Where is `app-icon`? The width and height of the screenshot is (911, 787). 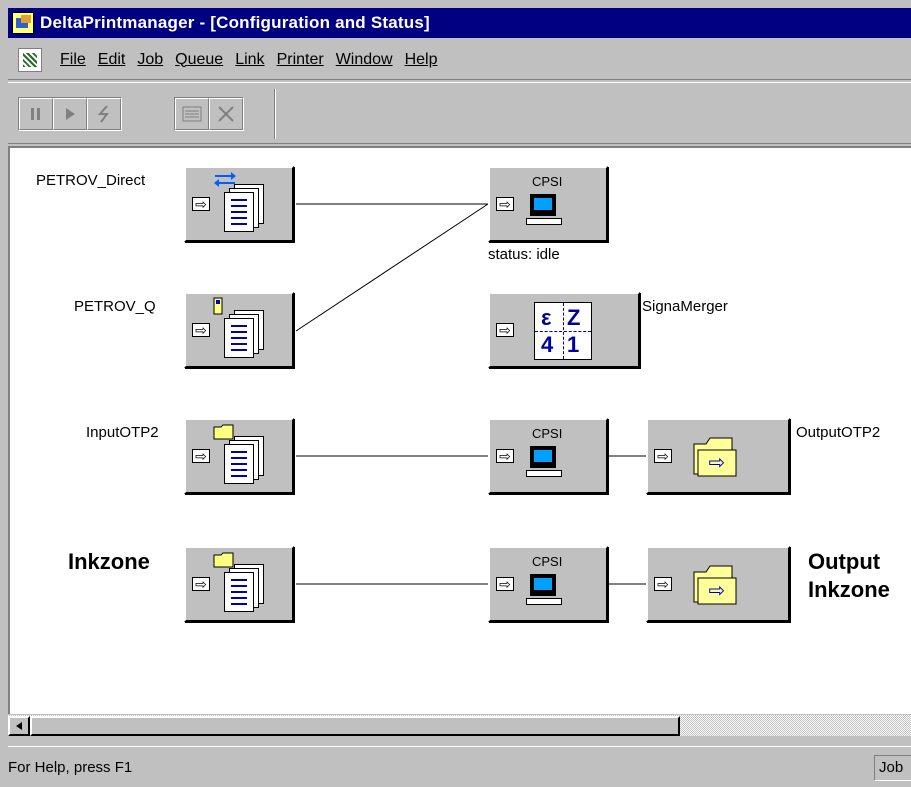 app-icon is located at coordinates (23, 23).